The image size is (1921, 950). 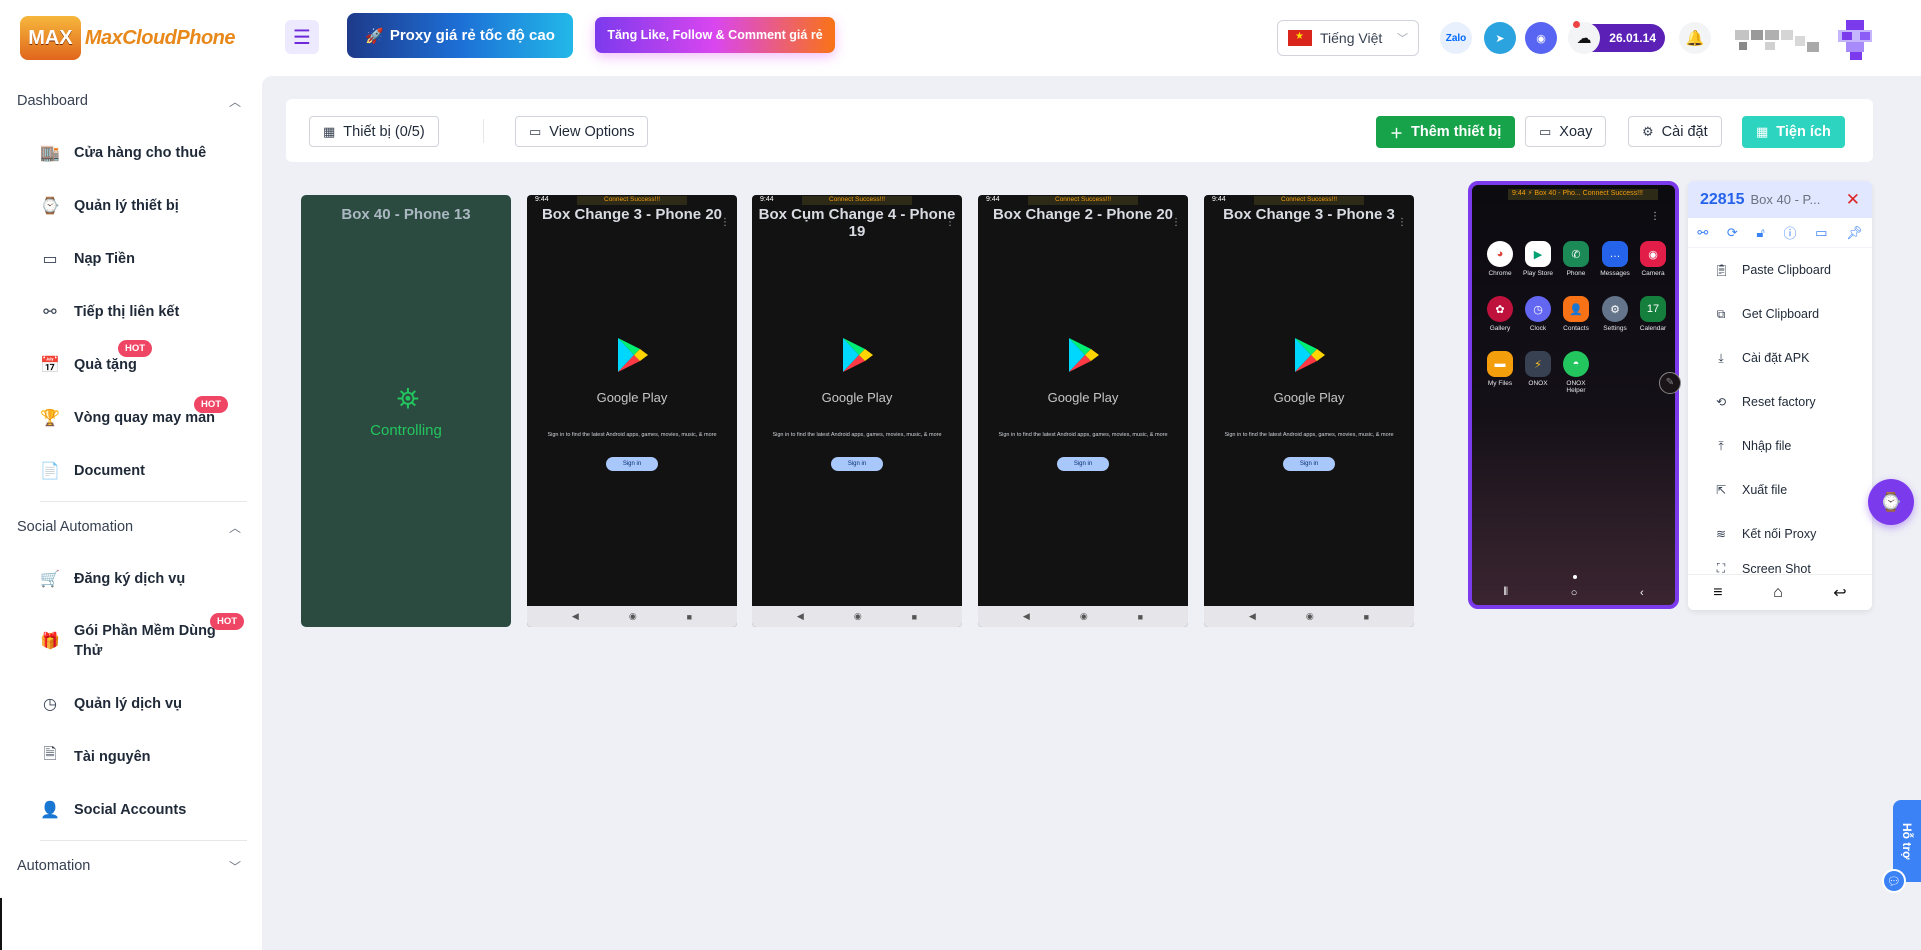 I want to click on sidebar-item-rental-store: 🏬 Cửa hàng cho thuê, so click(x=131, y=152).